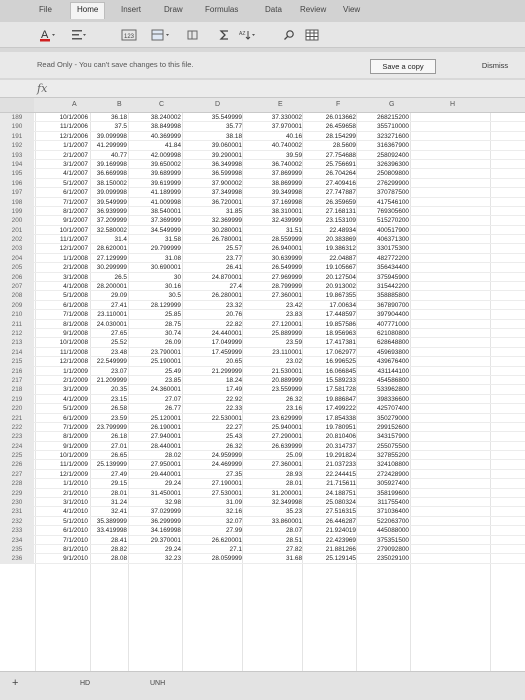  Describe the element at coordinates (272, 464) in the screenshot. I see `cell-close: 27.360001` at that location.